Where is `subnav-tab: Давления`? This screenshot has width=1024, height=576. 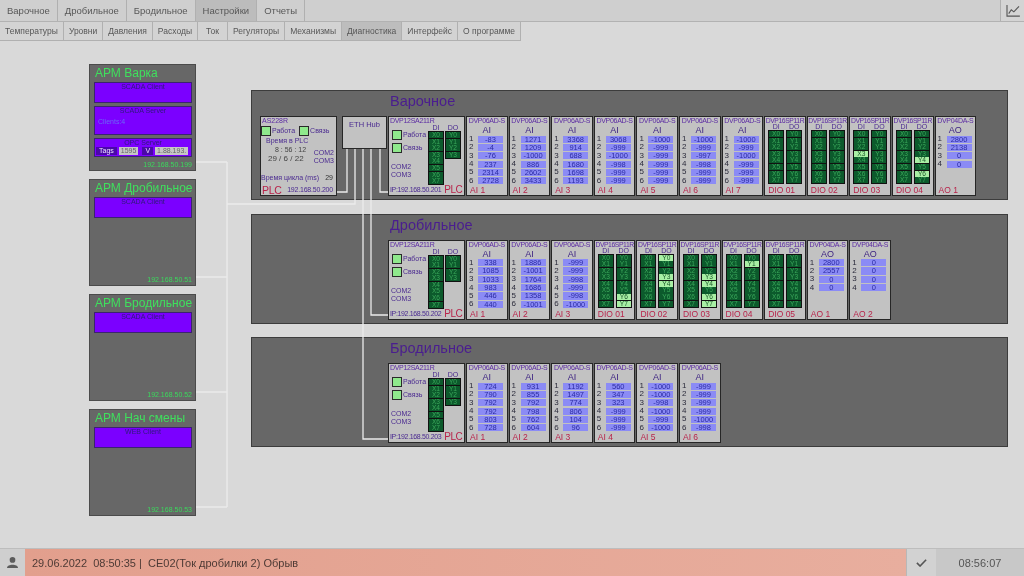
subnav-tab: Давления is located at coordinates (128, 31).